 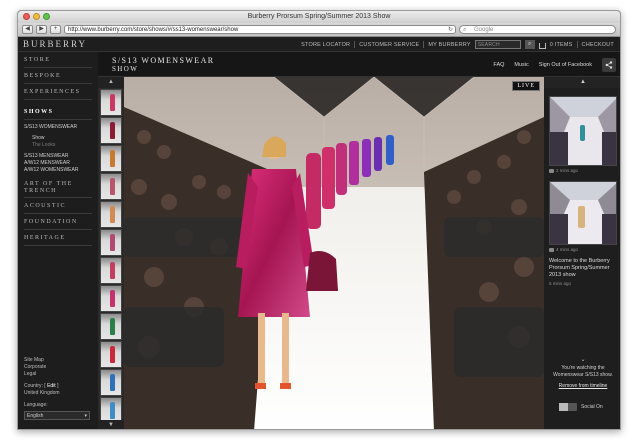 What do you see at coordinates (58, 170) in the screenshot?
I see `sidebar-sub-aw12-womenswear: A/W12 WOMENSWEAR` at bounding box center [58, 170].